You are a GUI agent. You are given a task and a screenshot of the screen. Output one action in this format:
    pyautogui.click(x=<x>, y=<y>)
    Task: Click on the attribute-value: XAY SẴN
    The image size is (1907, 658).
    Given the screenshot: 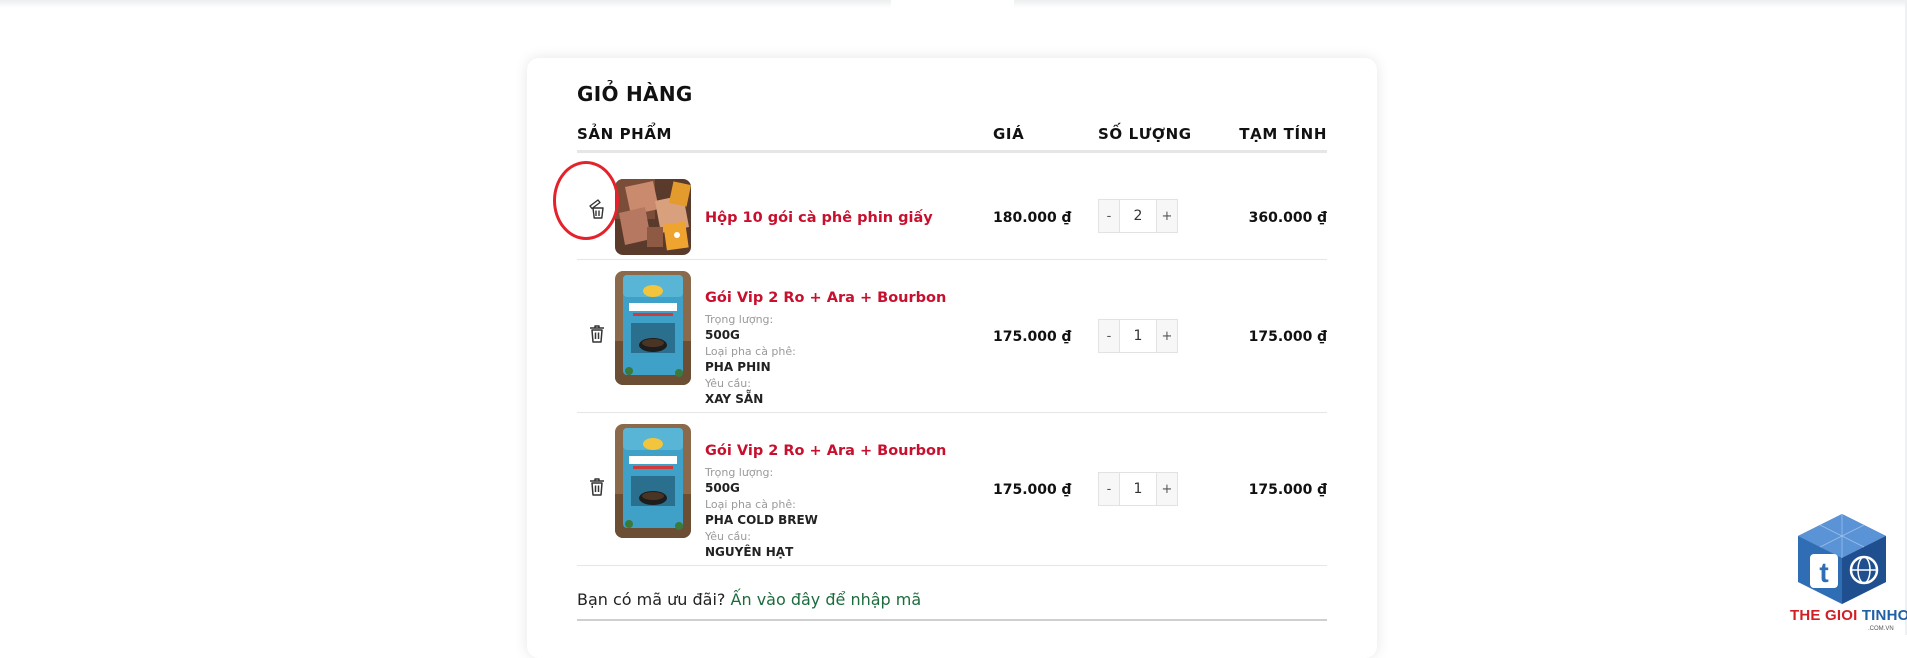 What is the action you would take?
    pyautogui.click(x=734, y=399)
    